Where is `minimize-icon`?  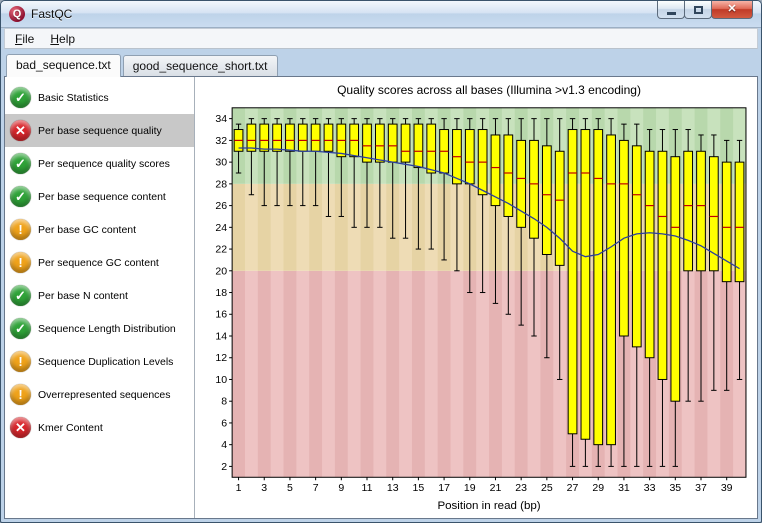
minimize-icon is located at coordinates (671, 13).